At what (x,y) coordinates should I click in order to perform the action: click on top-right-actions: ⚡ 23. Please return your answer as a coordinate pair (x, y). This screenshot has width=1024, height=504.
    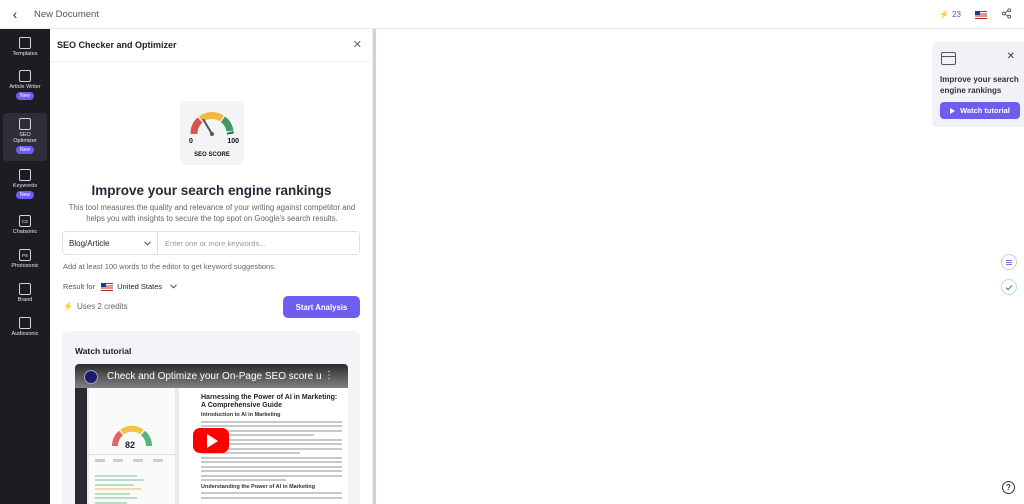
    Looking at the image, I should click on (975, 14).